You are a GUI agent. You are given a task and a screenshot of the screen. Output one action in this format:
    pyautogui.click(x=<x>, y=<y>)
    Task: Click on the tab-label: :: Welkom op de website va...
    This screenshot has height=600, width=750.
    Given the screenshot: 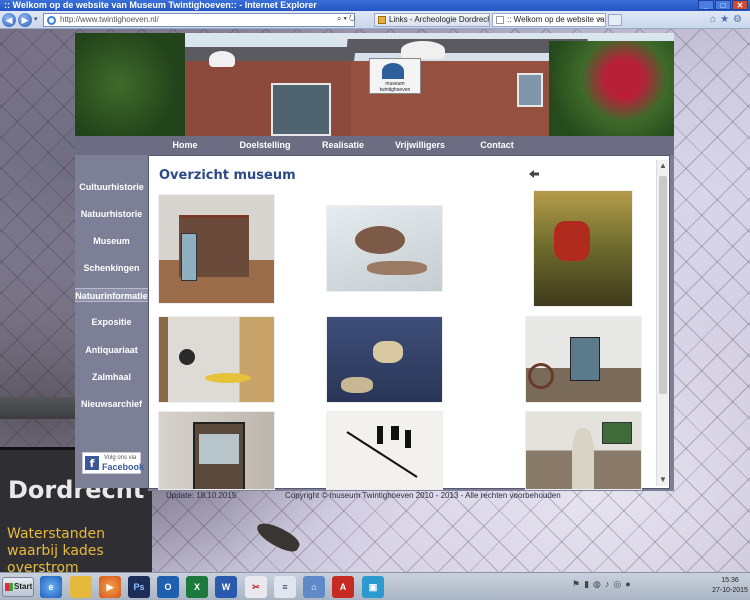 What is the action you would take?
    pyautogui.click(x=556, y=19)
    